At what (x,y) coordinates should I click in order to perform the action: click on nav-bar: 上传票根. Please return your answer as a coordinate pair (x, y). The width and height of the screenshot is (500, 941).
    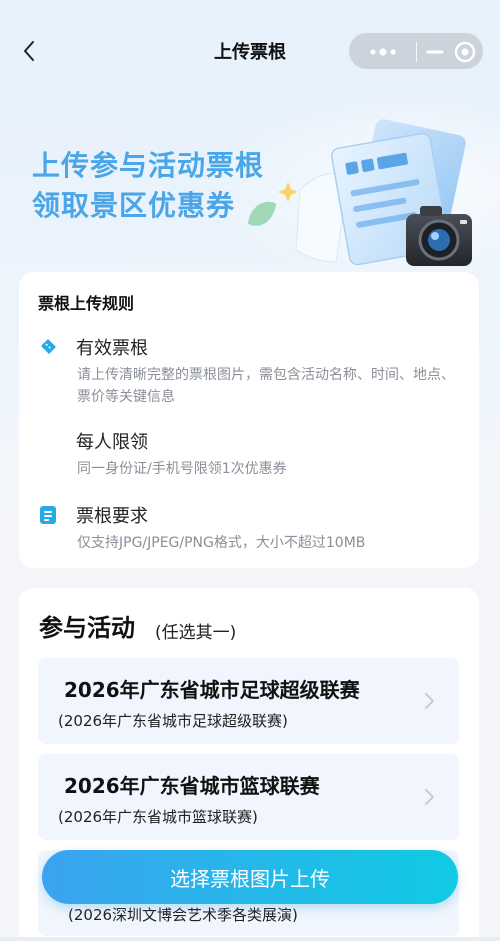
    Looking at the image, I should click on (250, 51).